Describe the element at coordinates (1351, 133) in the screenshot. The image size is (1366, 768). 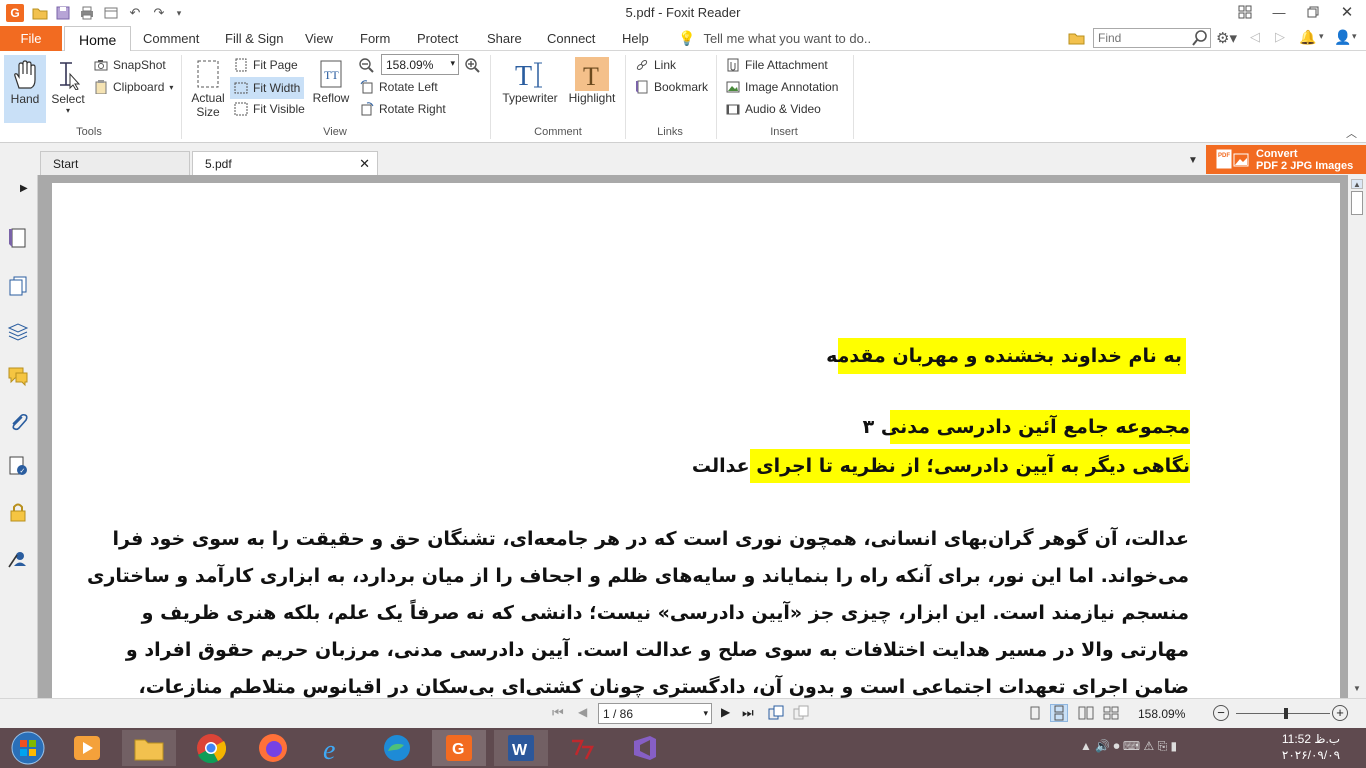
I see `collapse-ribbon-icon: ︿` at that location.